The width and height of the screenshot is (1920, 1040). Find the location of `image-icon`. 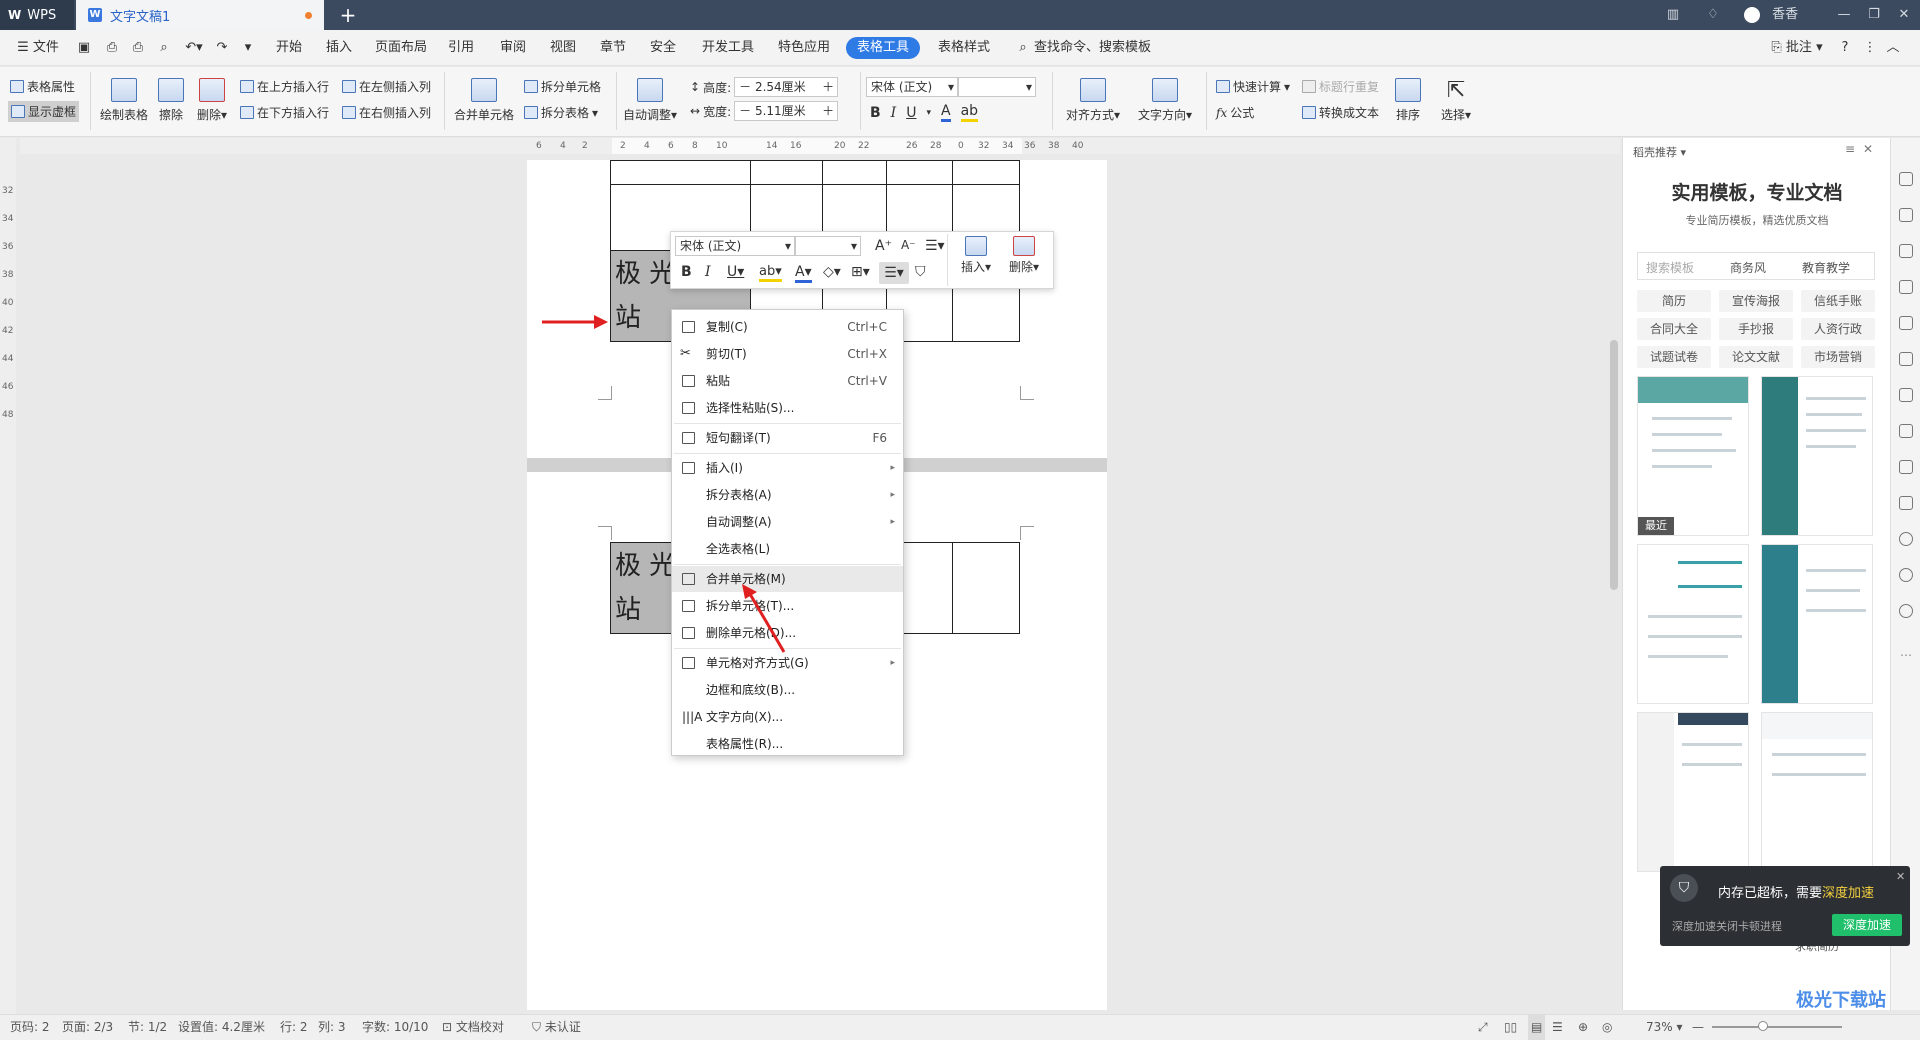

image-icon is located at coordinates (1906, 503).